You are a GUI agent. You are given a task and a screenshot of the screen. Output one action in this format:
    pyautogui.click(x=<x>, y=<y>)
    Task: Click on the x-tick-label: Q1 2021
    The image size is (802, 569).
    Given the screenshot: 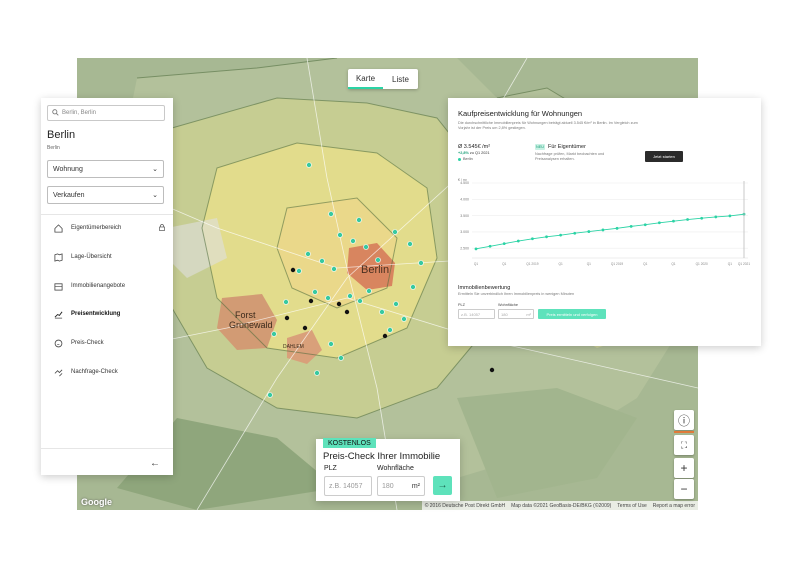 What is the action you would take?
    pyautogui.click(x=744, y=264)
    